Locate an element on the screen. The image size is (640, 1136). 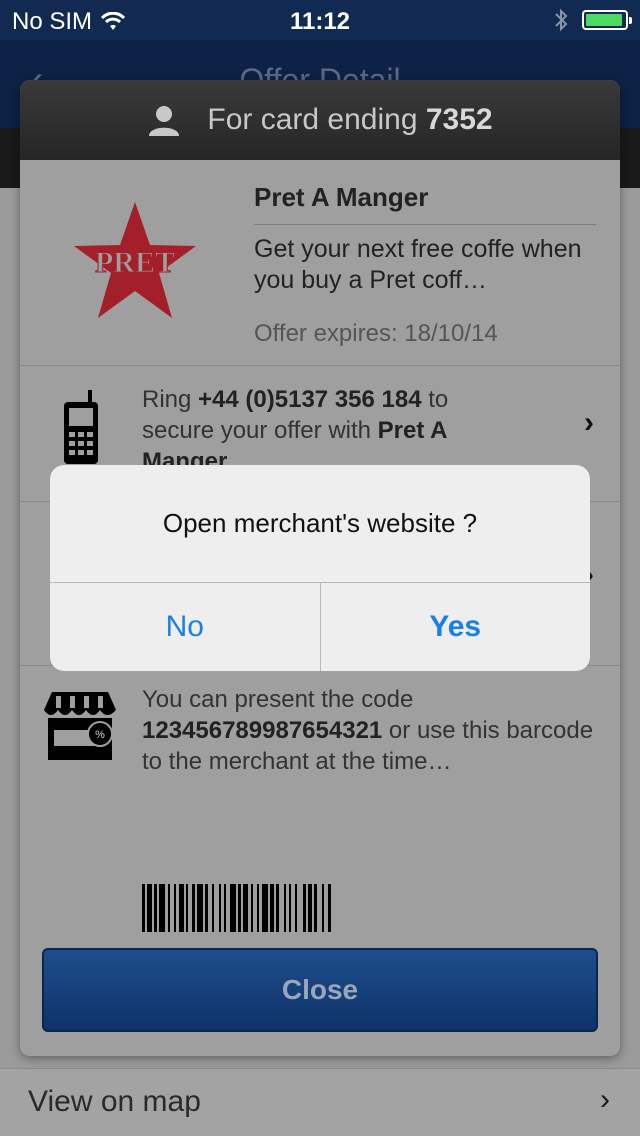
view-on-map-label: View on map is located at coordinates (114, 1101).